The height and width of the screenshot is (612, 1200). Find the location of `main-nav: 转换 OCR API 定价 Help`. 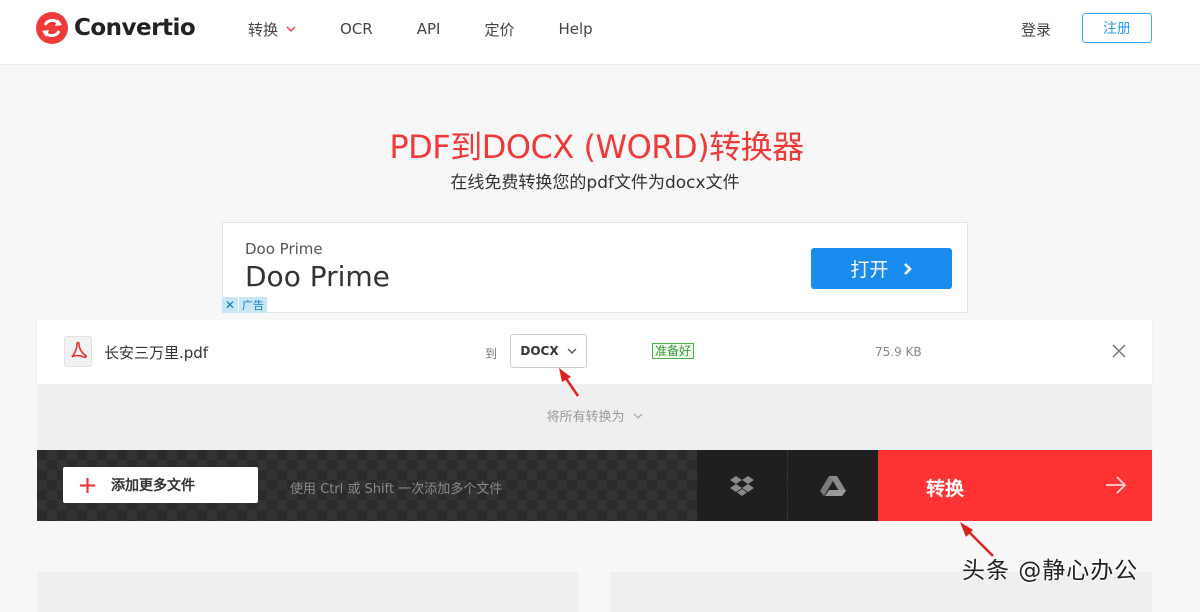

main-nav: 转换 OCR API 定价 Help is located at coordinates (442, 29).